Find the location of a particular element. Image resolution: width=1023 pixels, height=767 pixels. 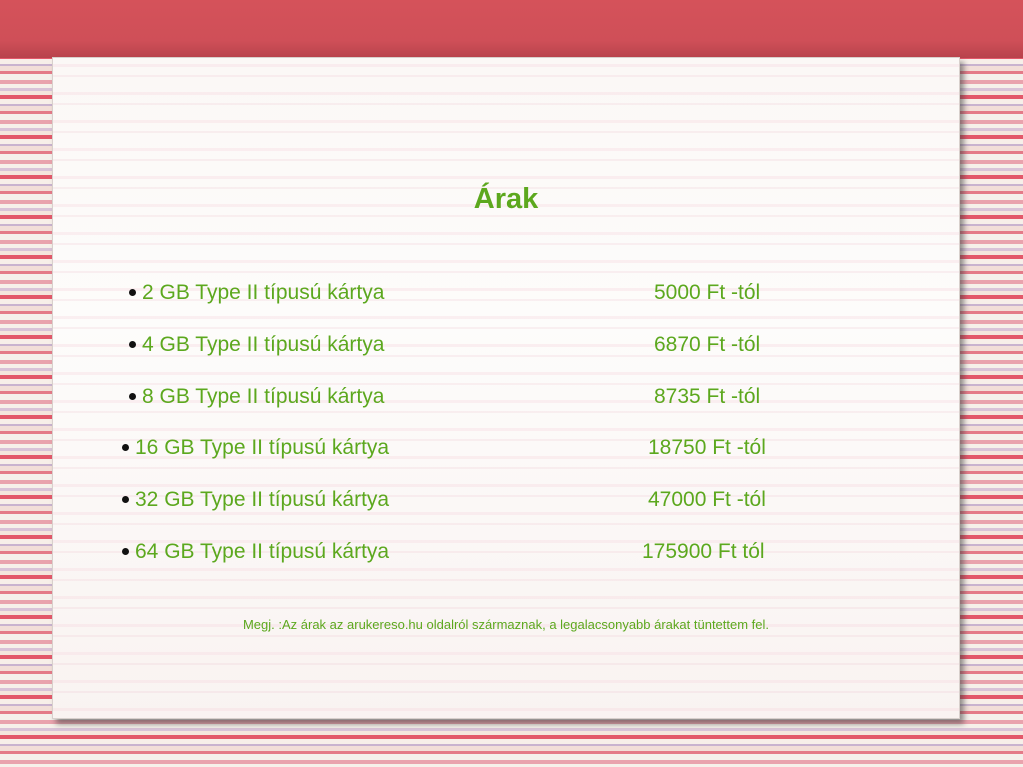

item-label: 4 GB Type II típusú kártya is located at coordinates (263, 344).